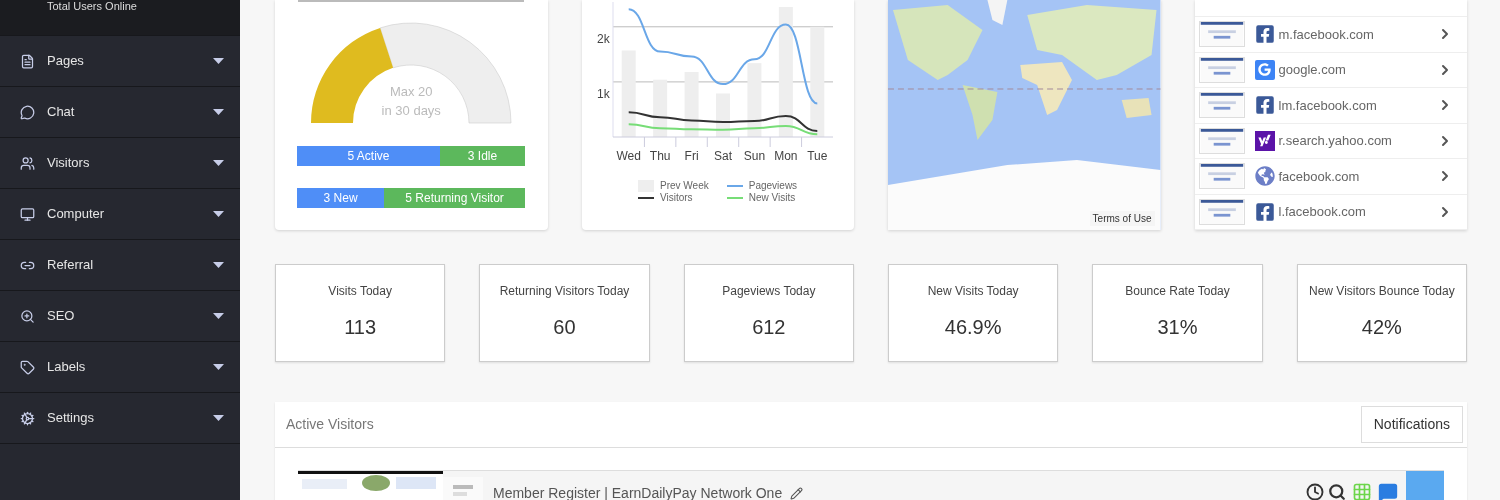 The width and height of the screenshot is (1500, 500). I want to click on legend-item: Pageviews, so click(762, 186).